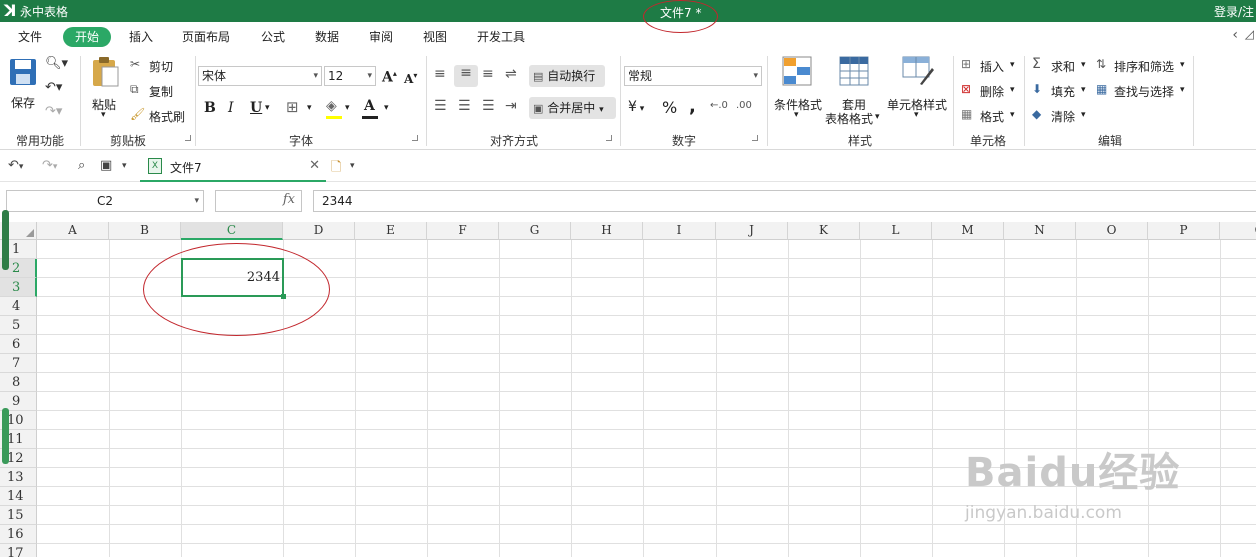  I want to click on merge-center-button: ▣ 合并居中 ▾, so click(572, 108).